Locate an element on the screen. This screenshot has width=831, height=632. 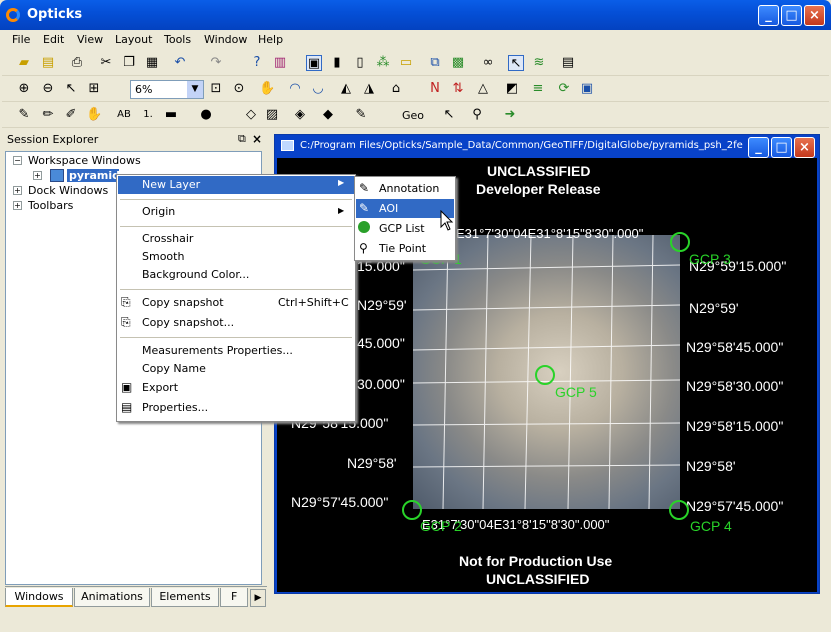
north-arrow-icon: N is located at coordinates (435, 89).